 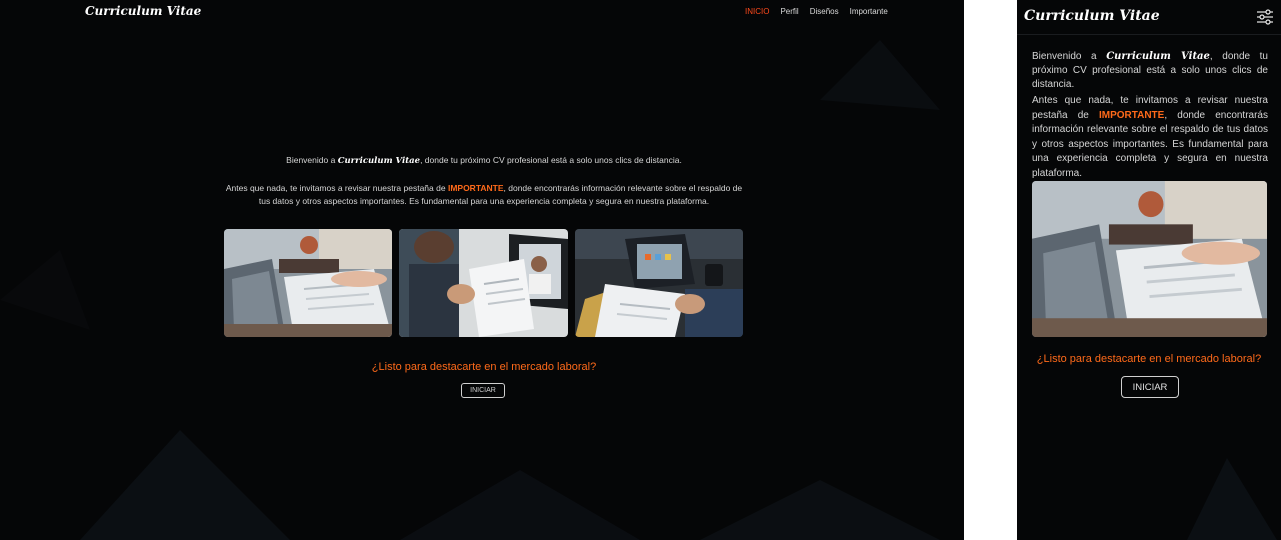 I want to click on brand-logo-mobile: Curriculum Vitae, so click(x=1092, y=16).